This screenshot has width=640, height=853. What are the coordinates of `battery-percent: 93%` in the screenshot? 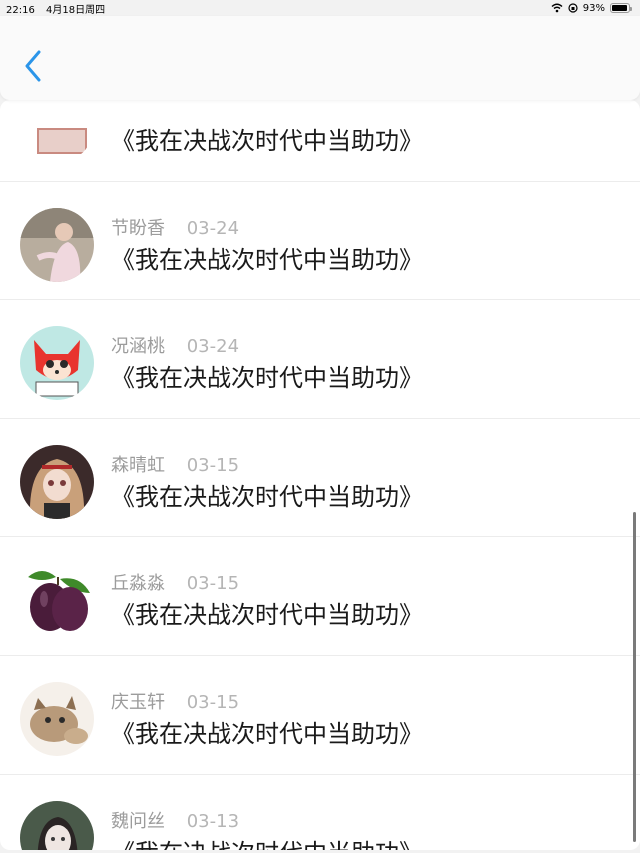 It's located at (593, 8).